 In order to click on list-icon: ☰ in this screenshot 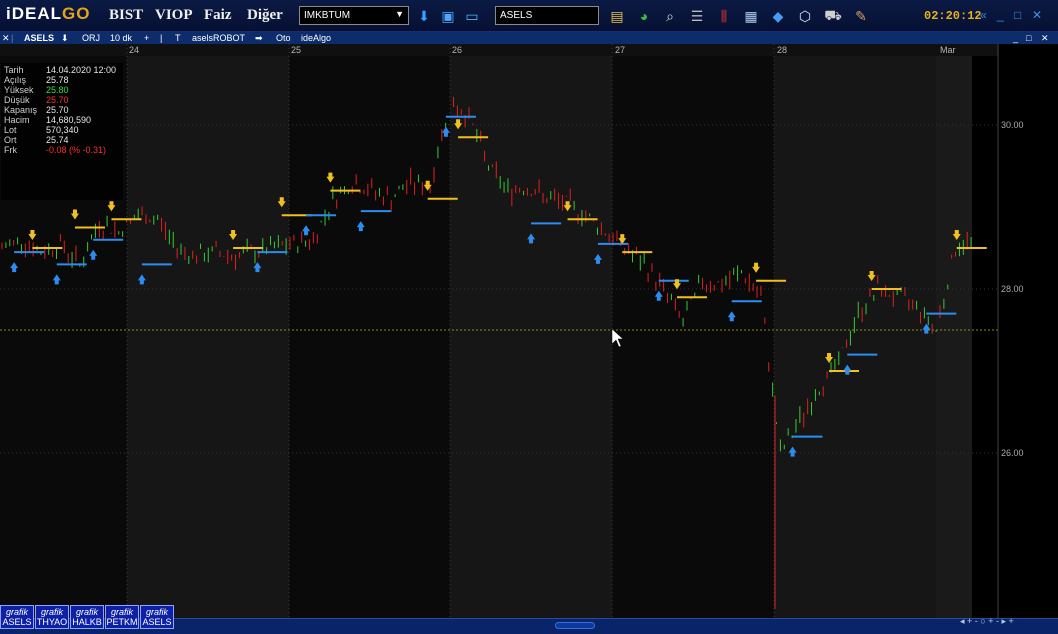, I will do `click(697, 16)`.